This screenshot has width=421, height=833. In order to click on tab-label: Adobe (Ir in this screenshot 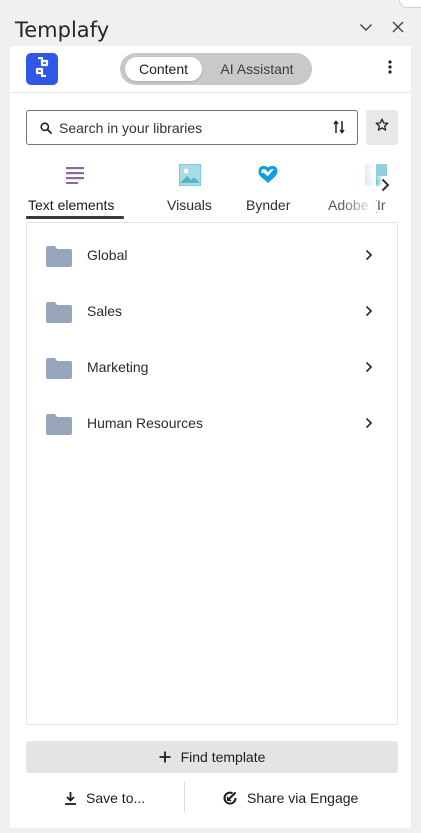, I will do `click(357, 205)`.